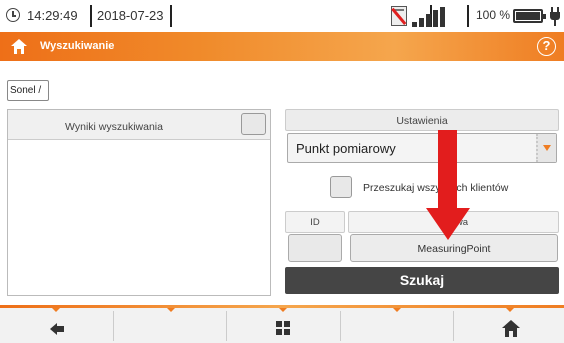  I want to click on back-arrow-icon, so click(57, 329).